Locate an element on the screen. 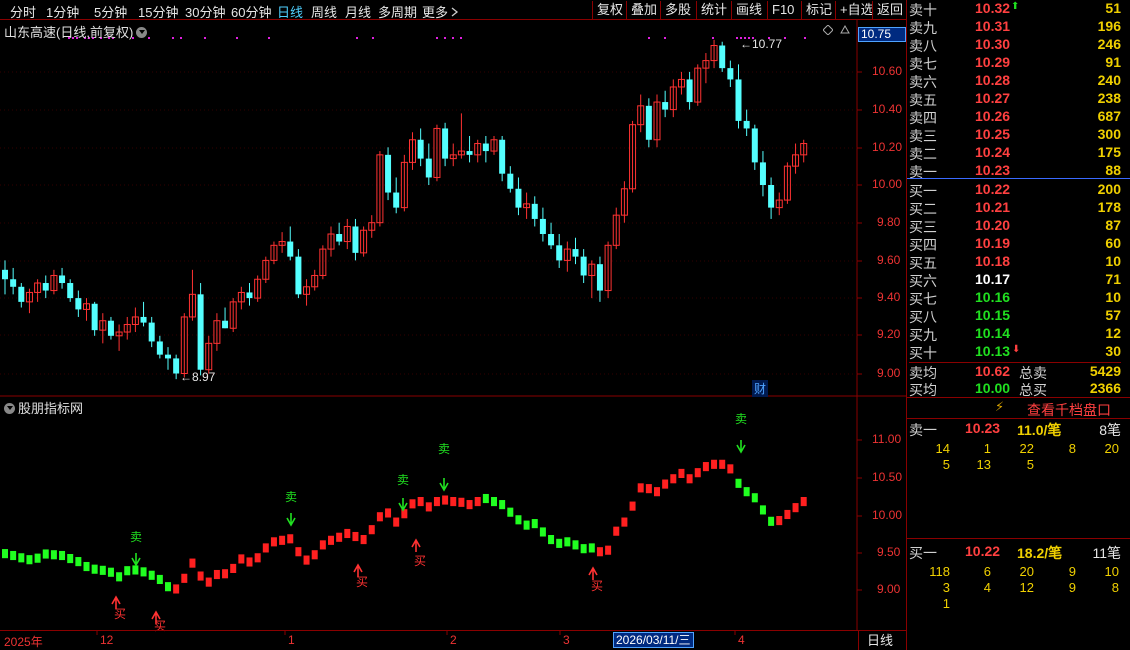  back-button: 返回 is located at coordinates (887, 10).